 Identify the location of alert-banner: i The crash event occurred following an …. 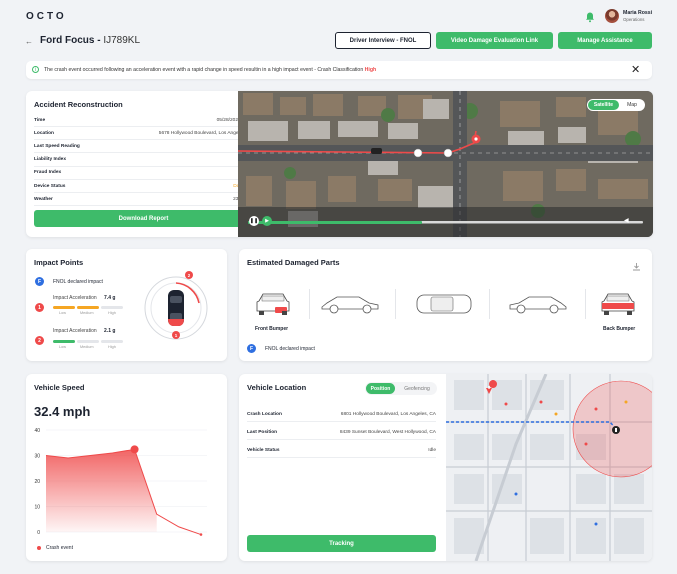
(339, 70).